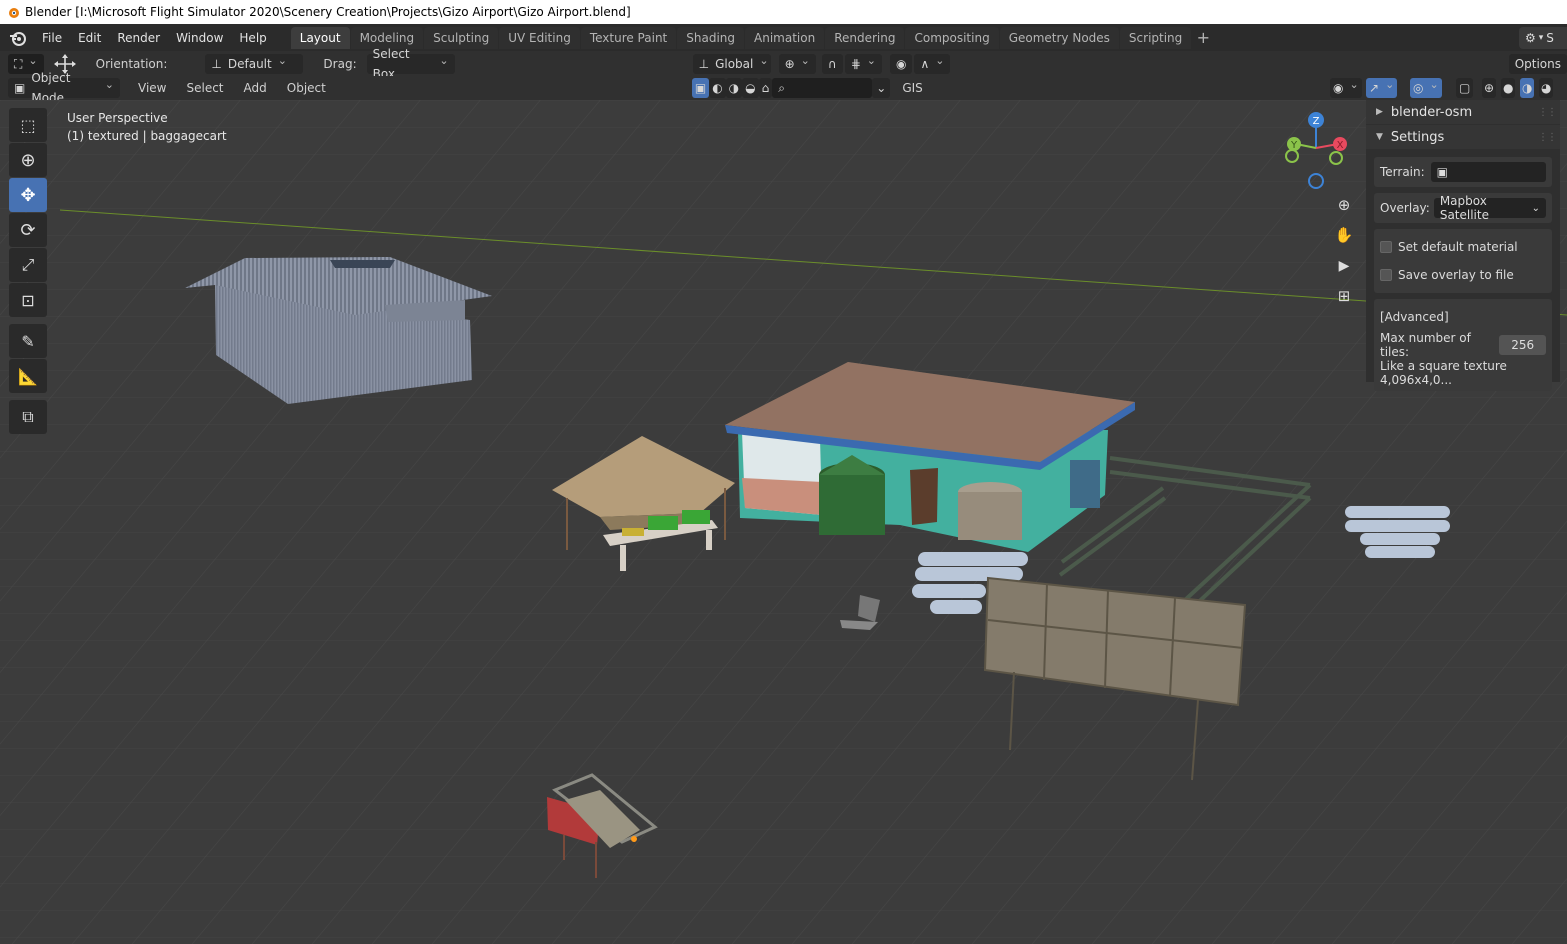 This screenshot has height=944, width=1567. I want to click on tab-shading: Shading, so click(710, 37).